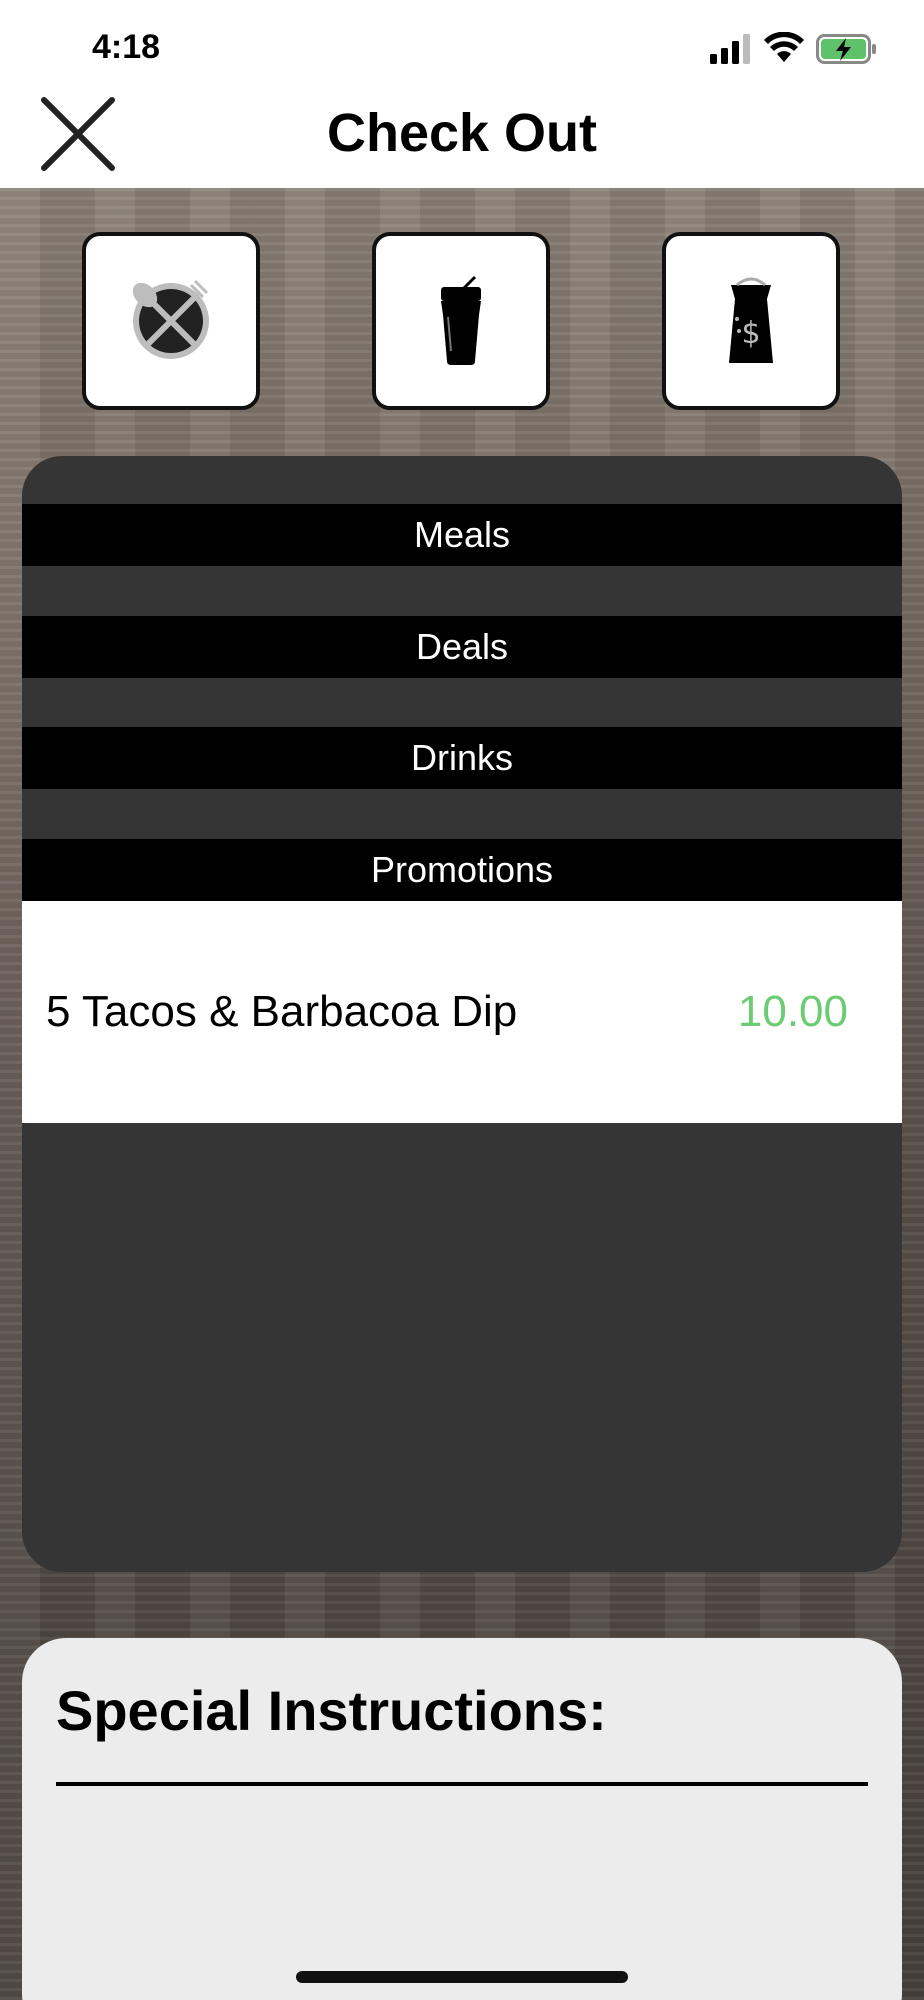 The width and height of the screenshot is (924, 2000). I want to click on category-tile-promotions: $, so click(751, 321).